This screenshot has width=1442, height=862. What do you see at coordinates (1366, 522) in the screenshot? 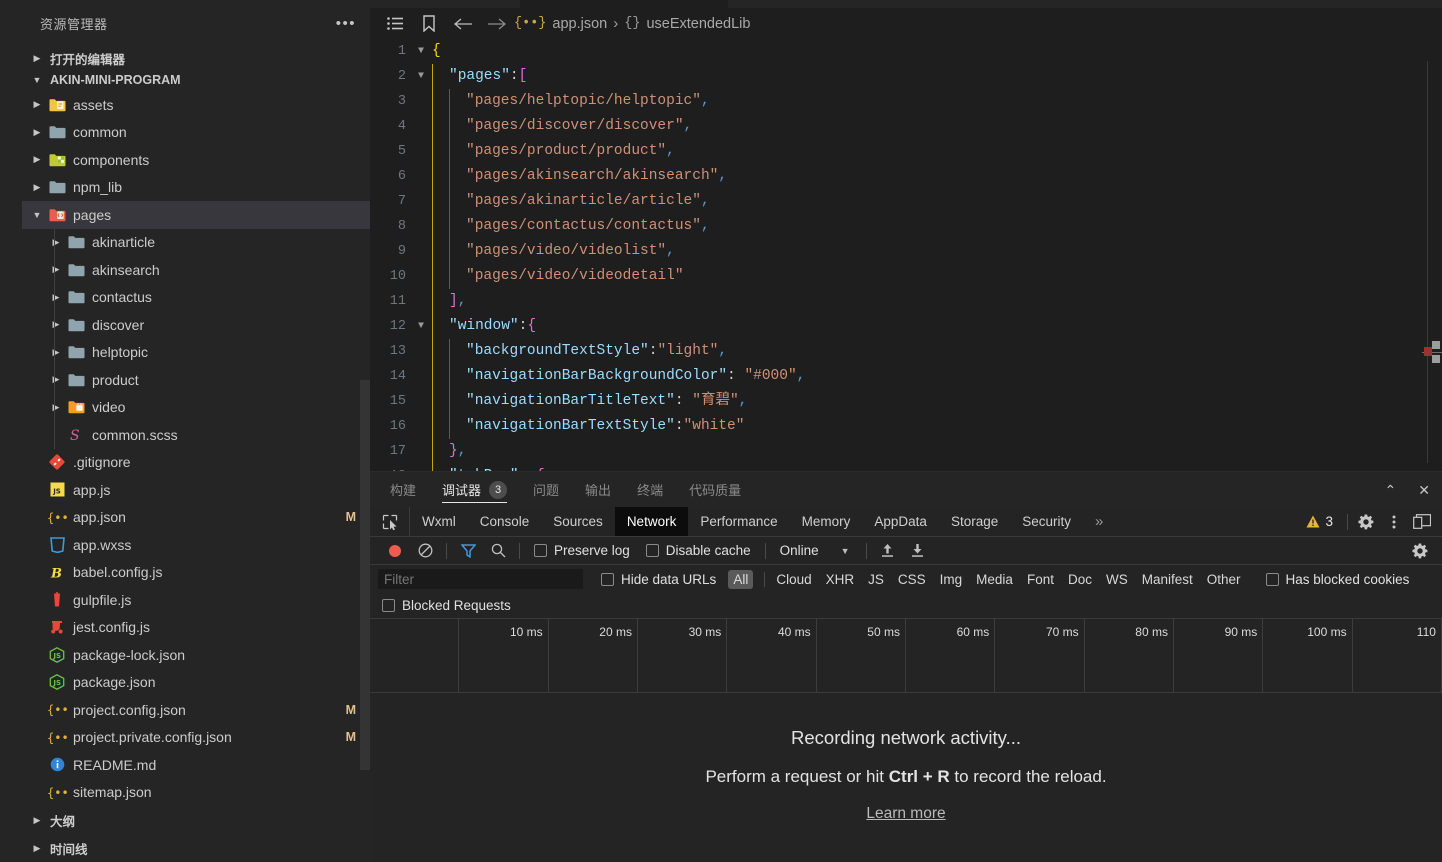
I see `gear-icon` at bounding box center [1366, 522].